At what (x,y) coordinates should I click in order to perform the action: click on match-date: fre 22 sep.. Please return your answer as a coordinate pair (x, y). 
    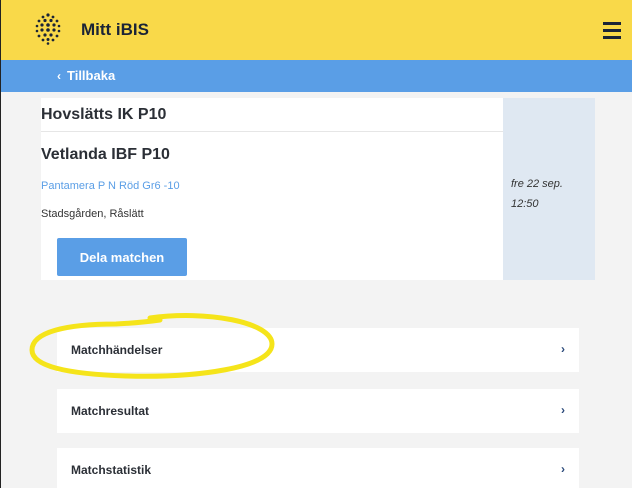
    Looking at the image, I should click on (537, 184).